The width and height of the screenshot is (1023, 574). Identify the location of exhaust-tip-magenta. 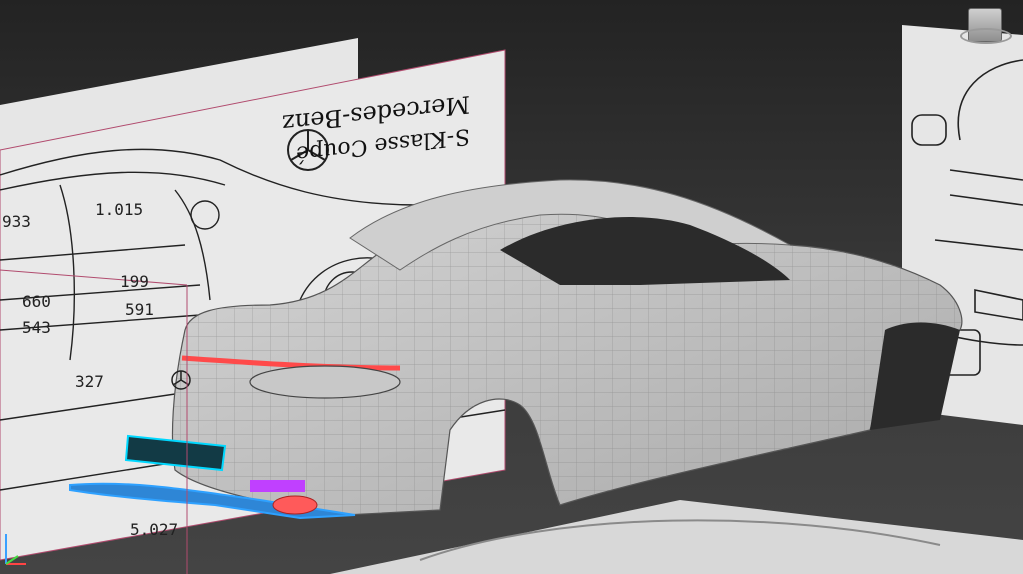
(277, 486).